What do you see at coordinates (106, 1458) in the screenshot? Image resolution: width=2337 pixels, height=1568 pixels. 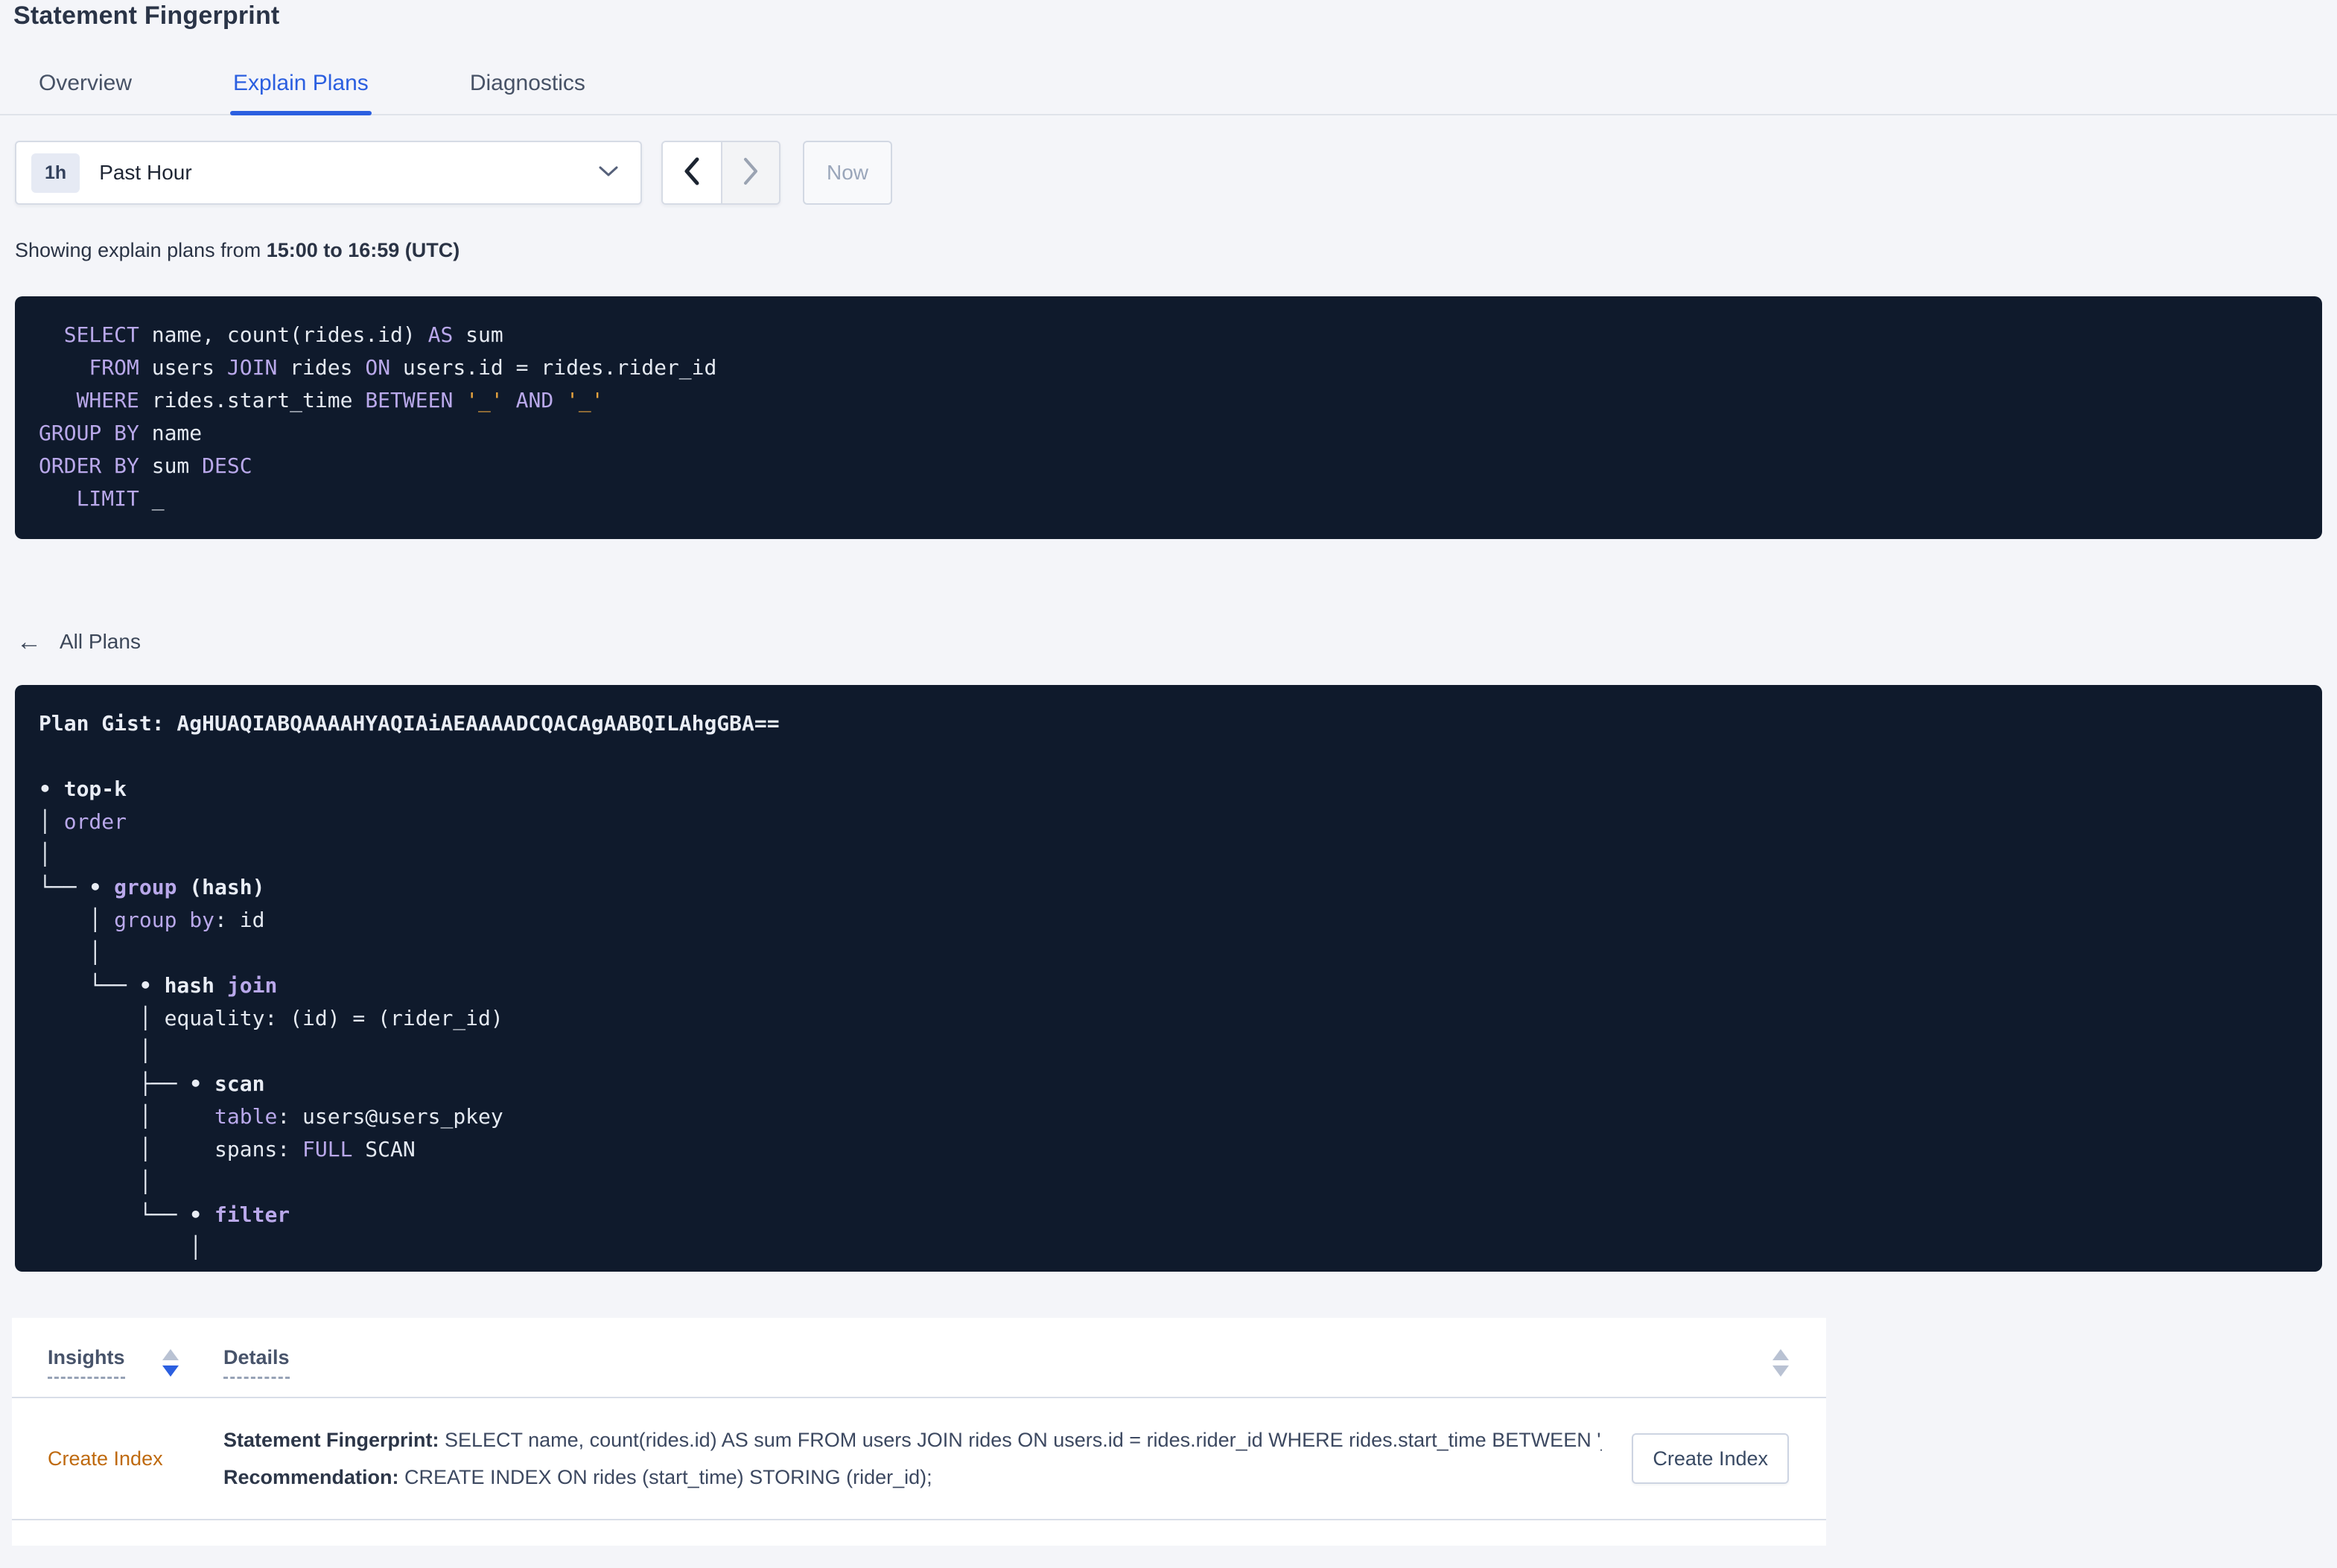 I see `insight-type-link: Create Index` at bounding box center [106, 1458].